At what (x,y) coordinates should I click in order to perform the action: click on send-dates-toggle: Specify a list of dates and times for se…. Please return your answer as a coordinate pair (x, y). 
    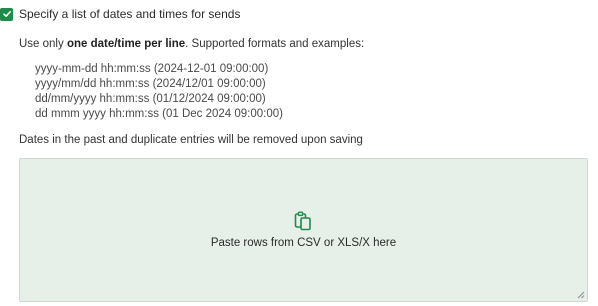
    Looking at the image, I should click on (120, 14).